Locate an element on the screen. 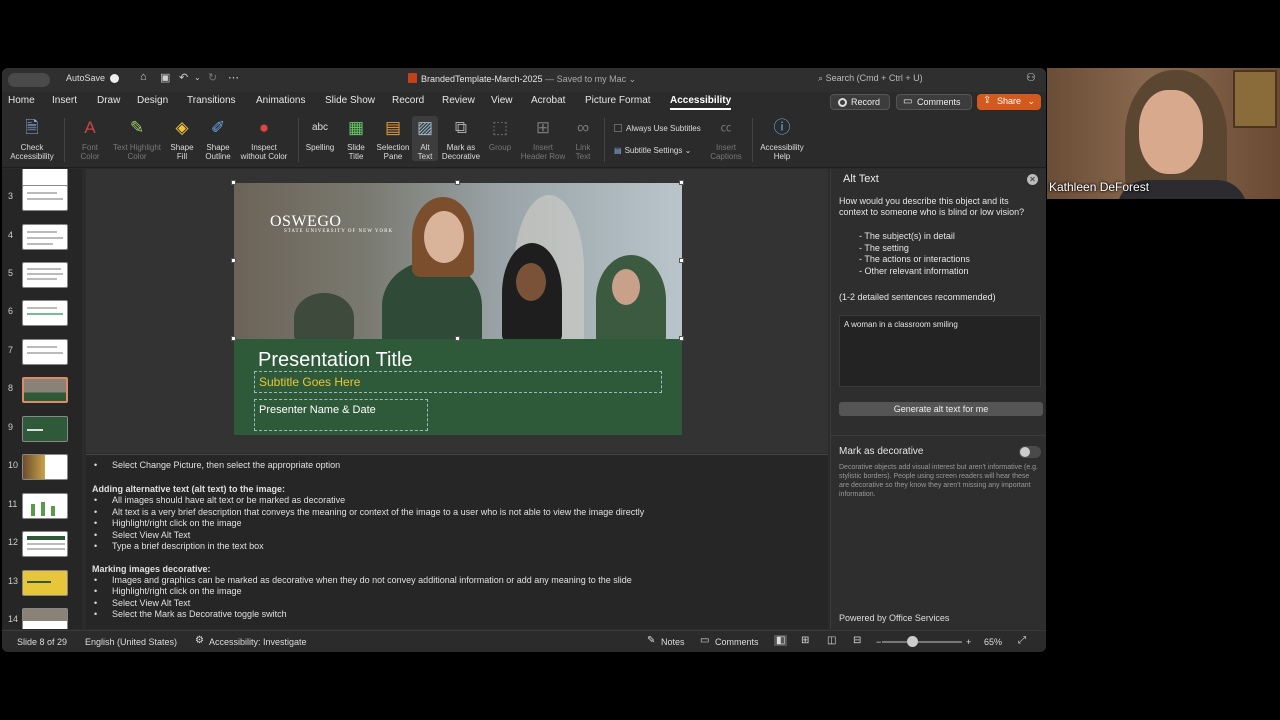 The image size is (1280, 720). accessibility-help-button: ⓘ Accessibility Help is located at coordinates (782, 138).